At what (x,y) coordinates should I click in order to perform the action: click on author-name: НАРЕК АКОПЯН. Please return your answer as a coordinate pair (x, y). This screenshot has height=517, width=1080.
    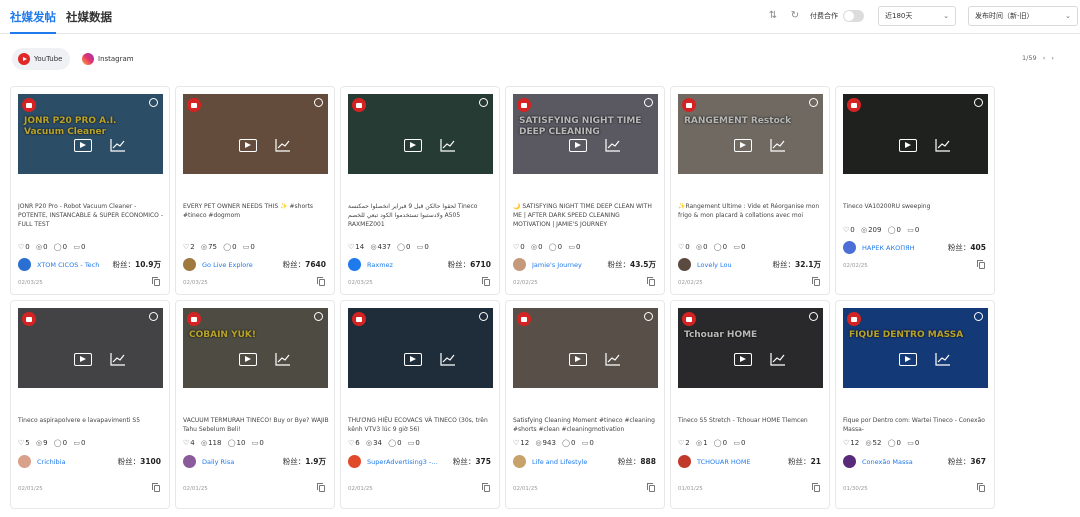
    Looking at the image, I should click on (898, 248).